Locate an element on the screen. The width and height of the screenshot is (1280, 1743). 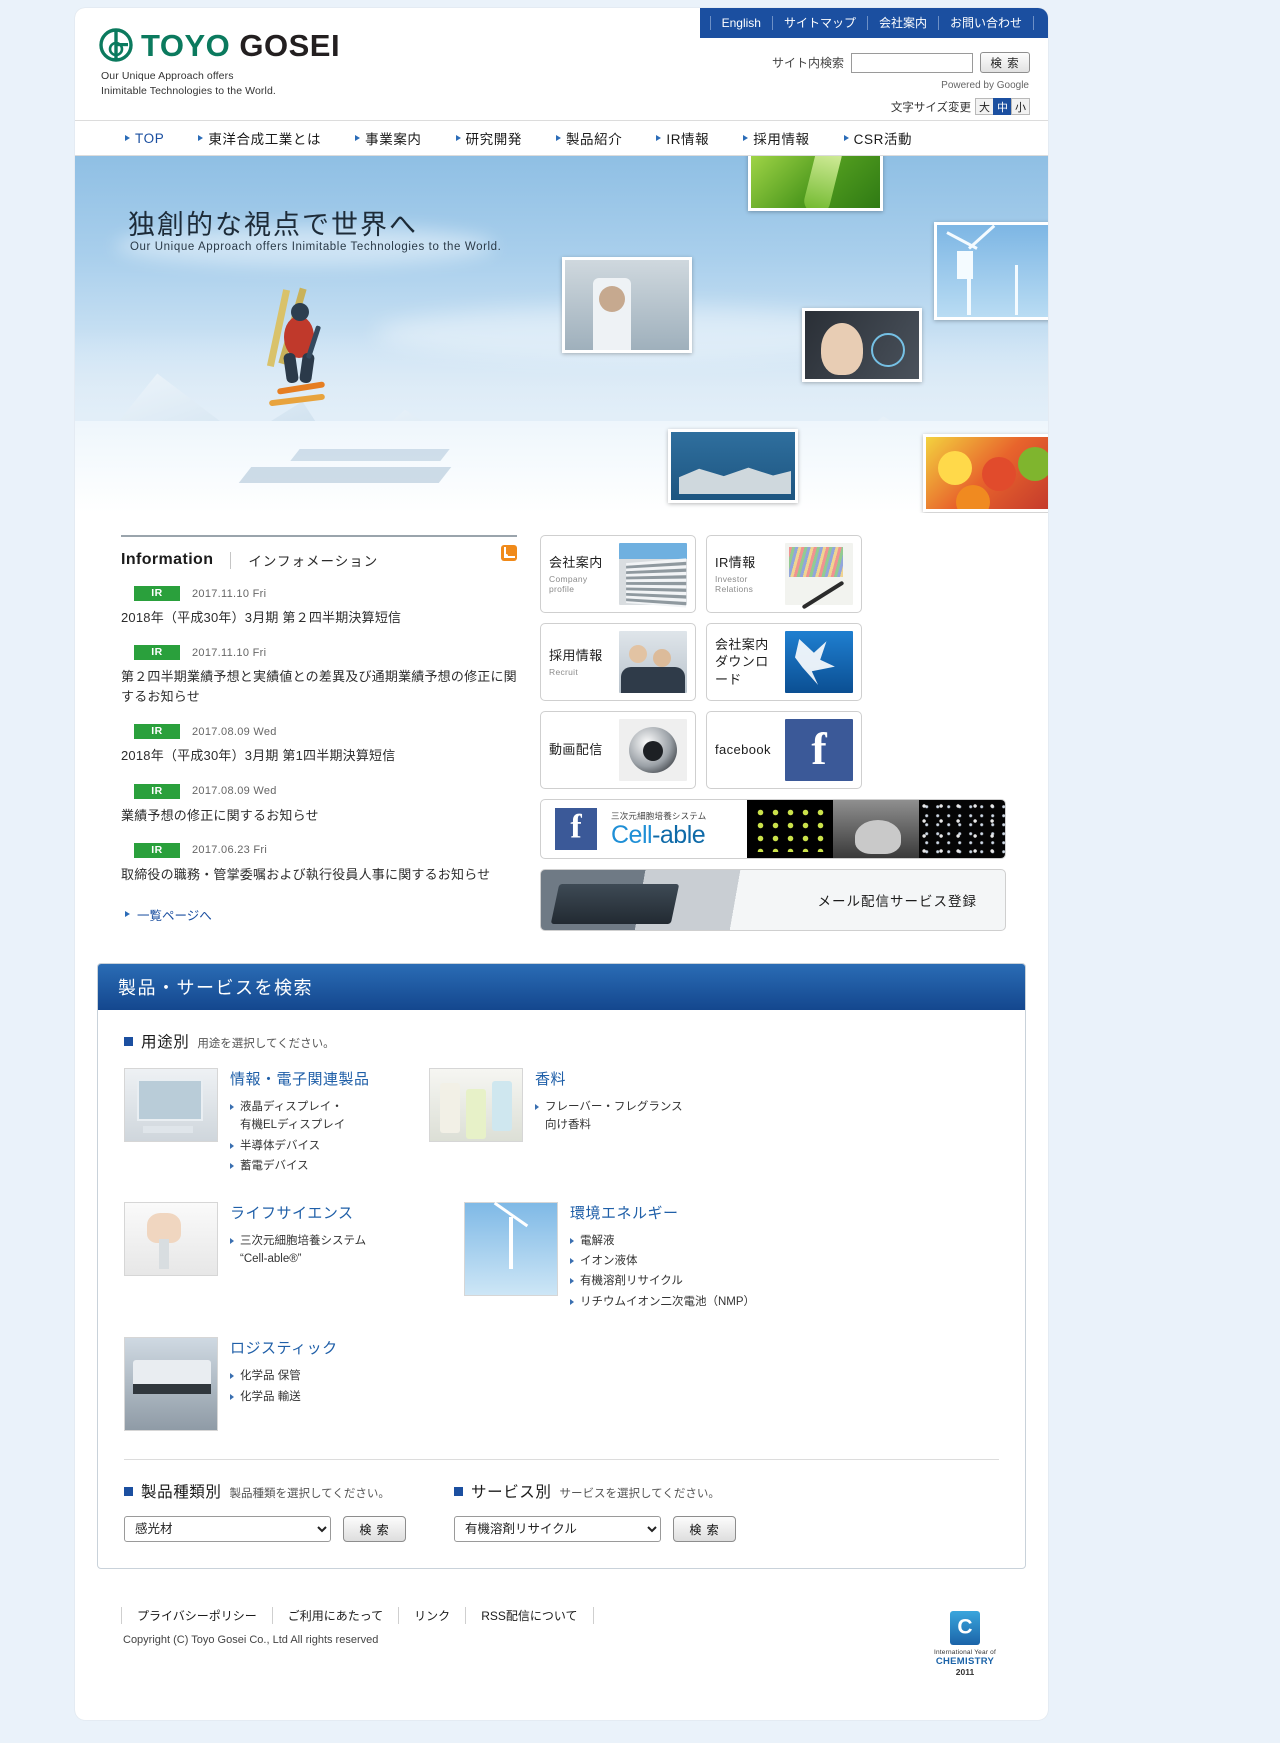
use-link-item: イオン液体 is located at coordinates (669, 1261).